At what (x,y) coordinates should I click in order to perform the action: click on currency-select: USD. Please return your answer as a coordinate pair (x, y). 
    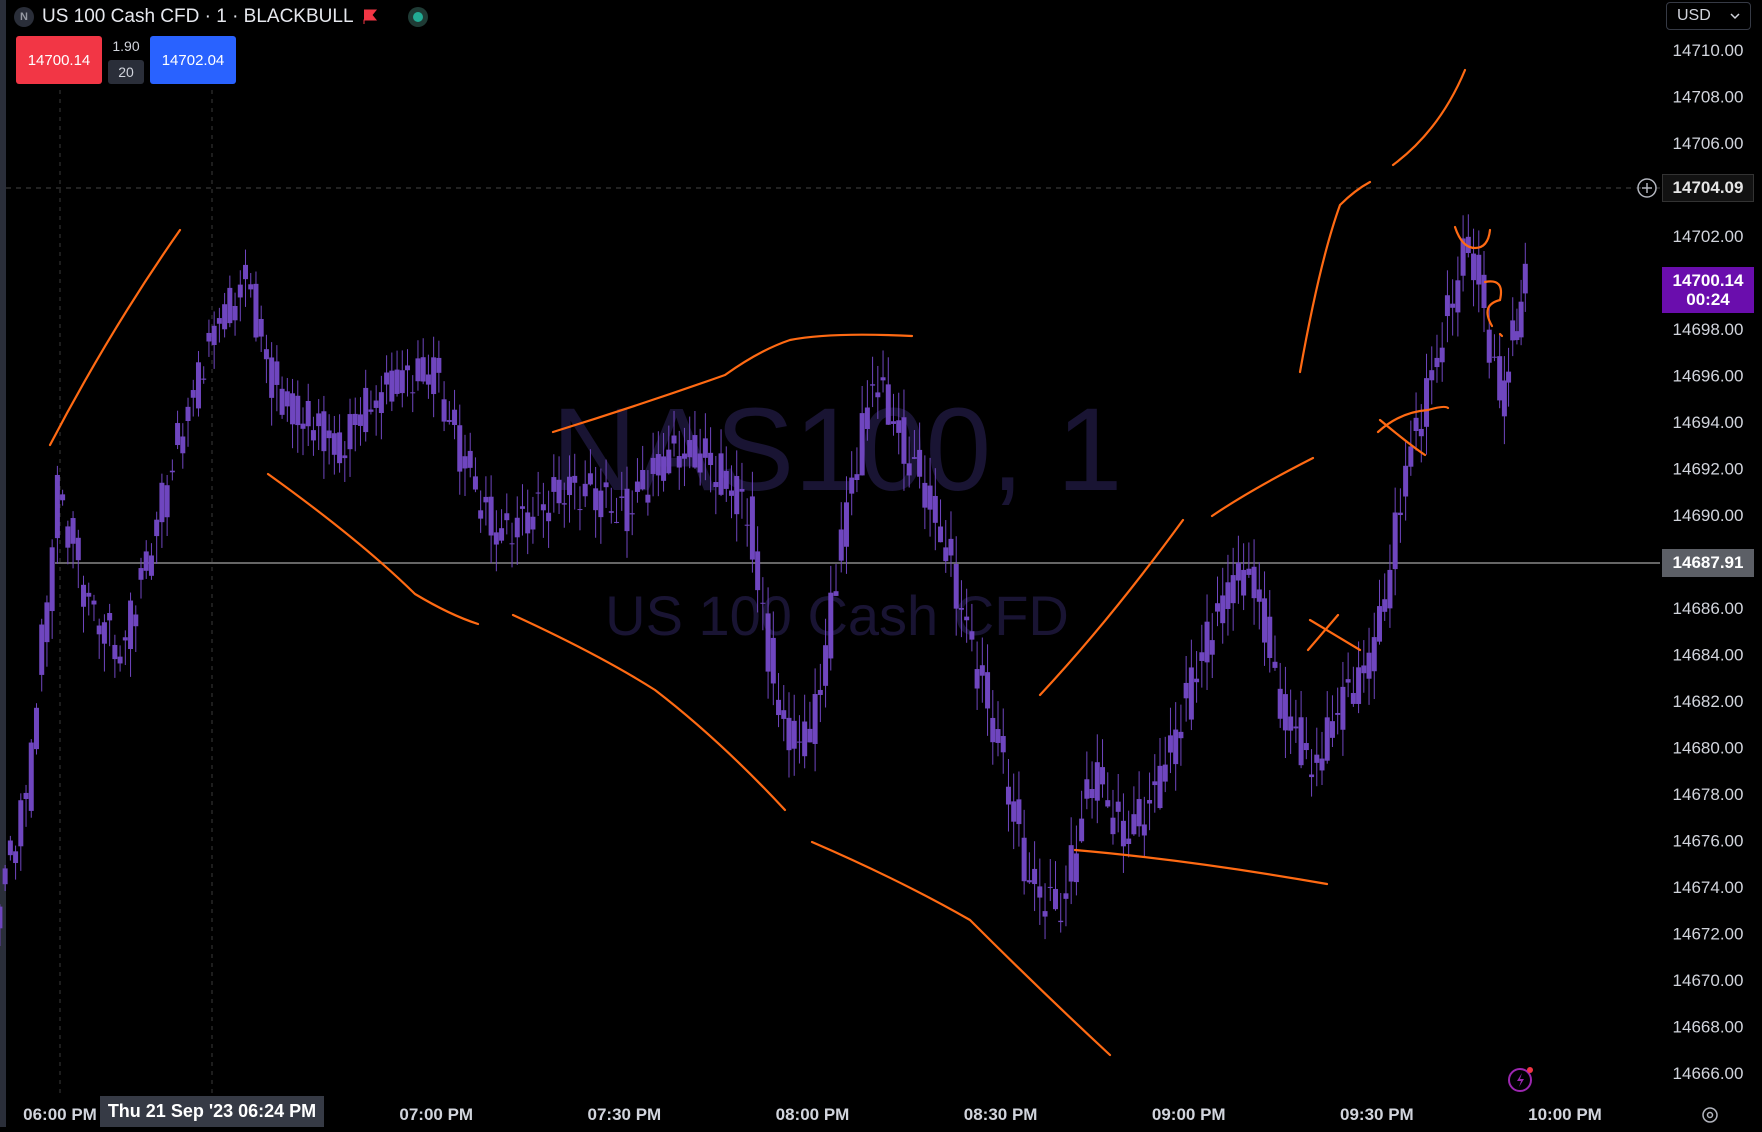
    Looking at the image, I should click on (1708, 16).